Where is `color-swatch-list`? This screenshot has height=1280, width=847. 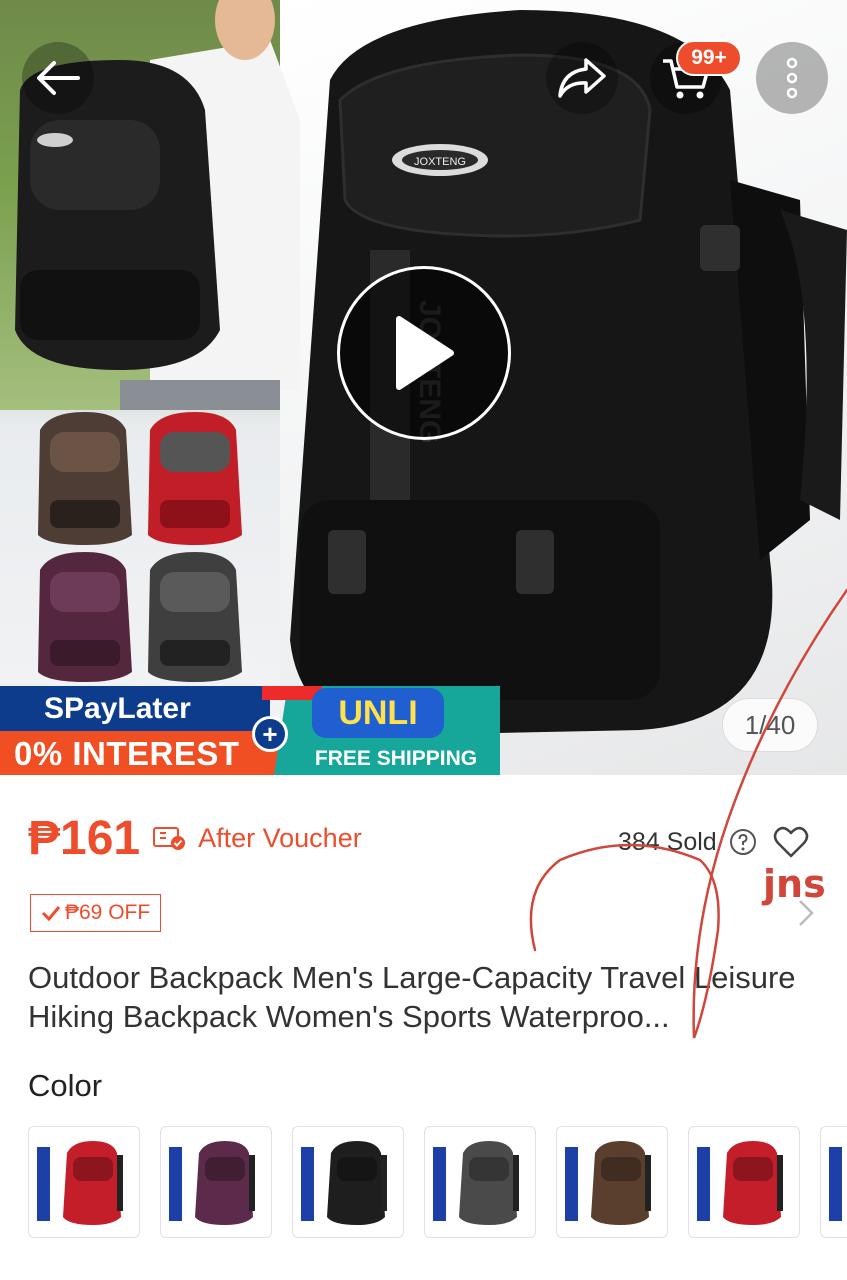 color-swatch-list is located at coordinates (437, 1183).